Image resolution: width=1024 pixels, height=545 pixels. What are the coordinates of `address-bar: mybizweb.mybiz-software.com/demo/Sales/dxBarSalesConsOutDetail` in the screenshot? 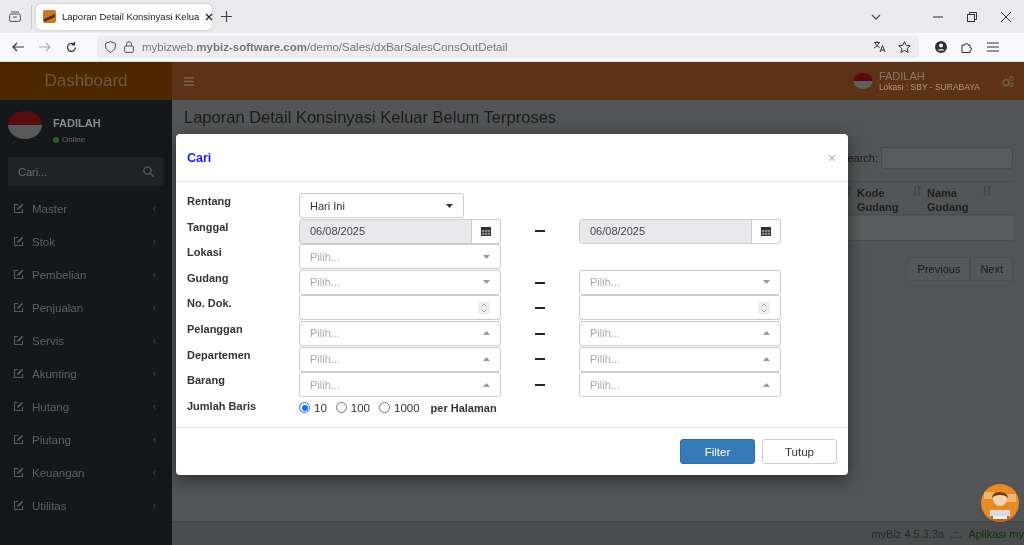 It's located at (508, 47).